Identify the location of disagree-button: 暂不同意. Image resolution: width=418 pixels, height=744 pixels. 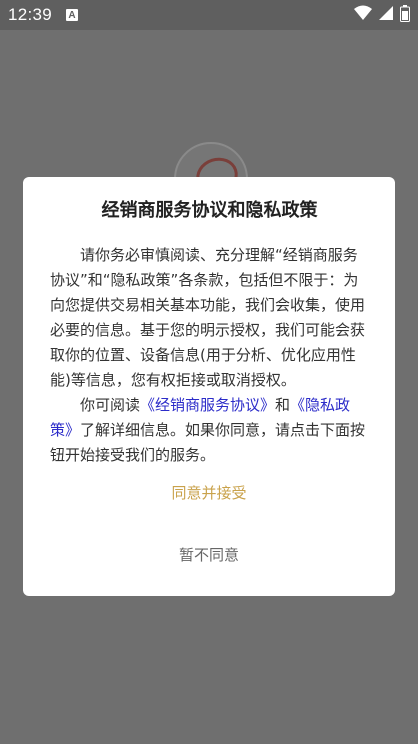
(209, 555).